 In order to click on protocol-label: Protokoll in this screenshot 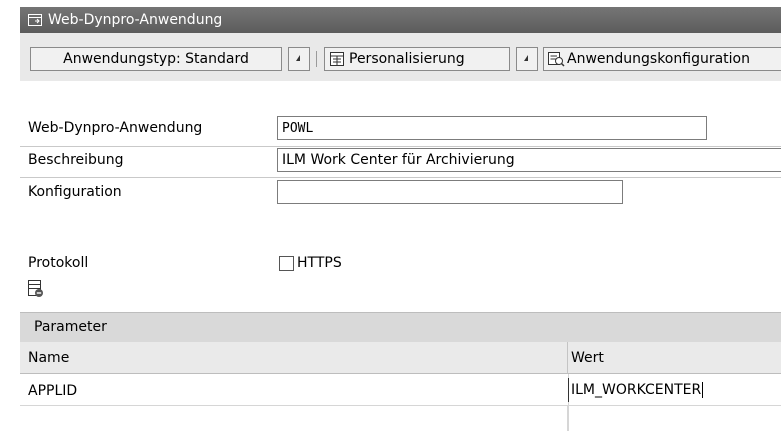, I will do `click(58, 263)`.